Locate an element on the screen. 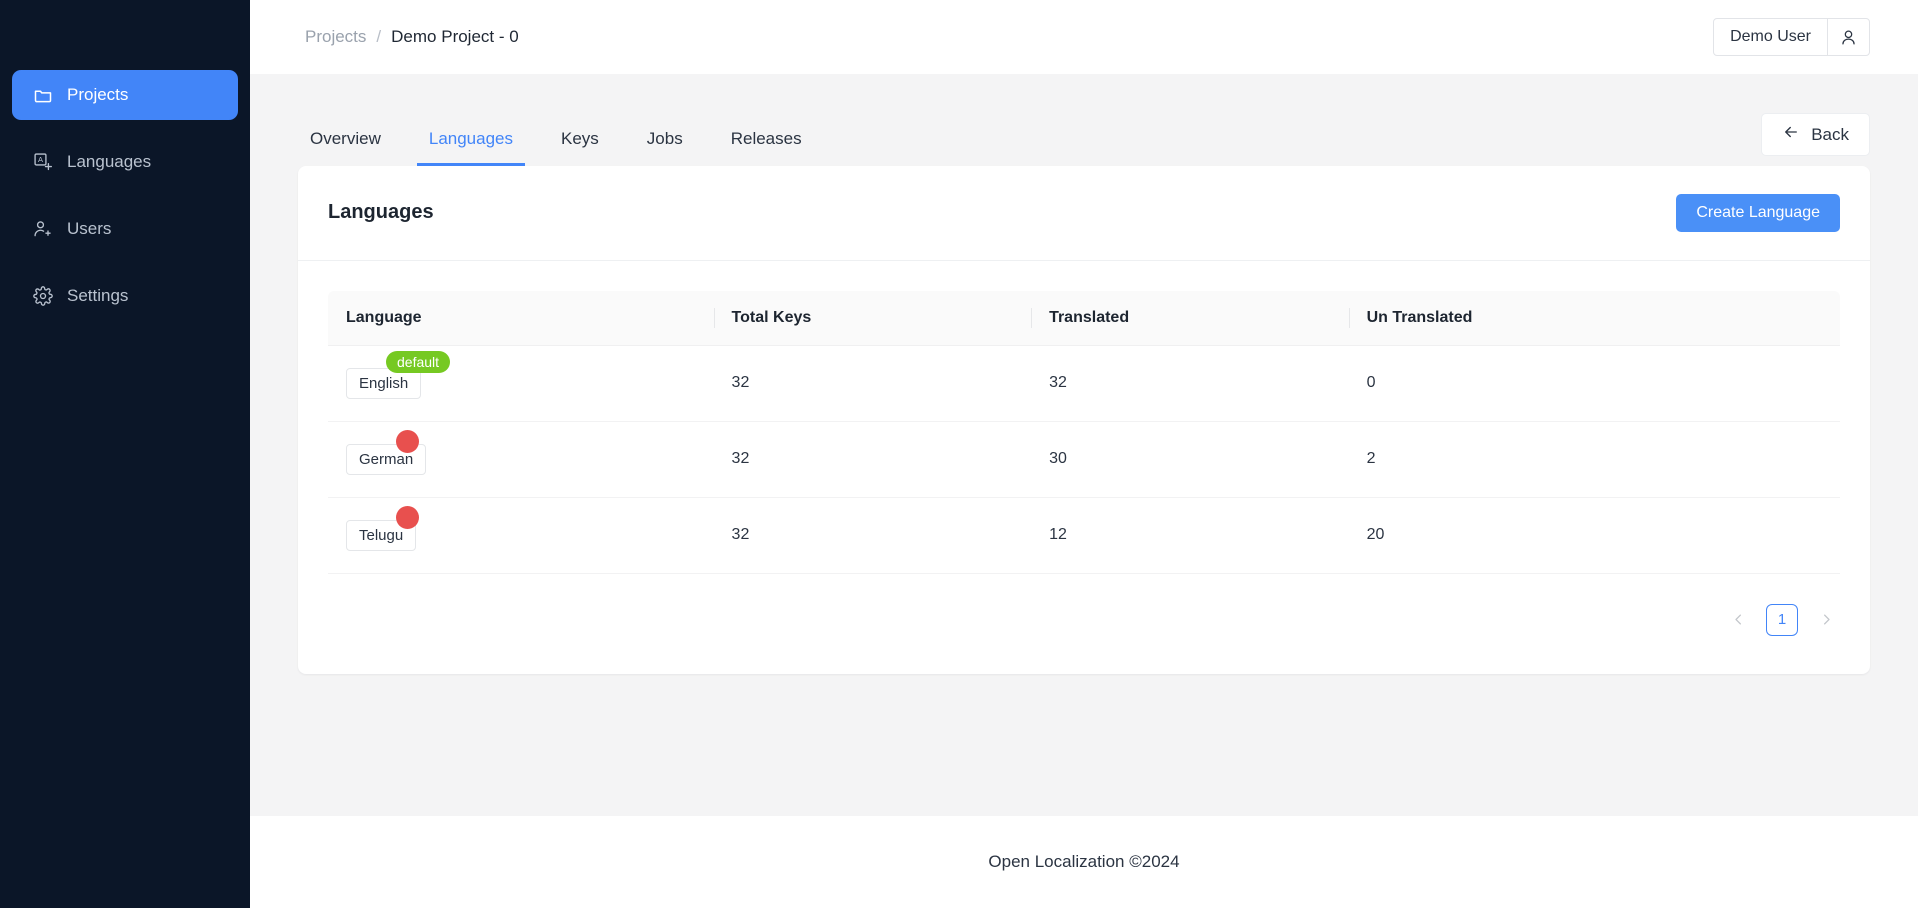 This screenshot has width=1918, height=908. pagination-page-1: 1 is located at coordinates (1782, 619).